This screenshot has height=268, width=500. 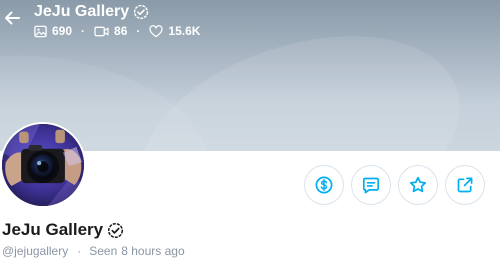 I want to click on dollar-circle-icon, so click(x=324, y=185).